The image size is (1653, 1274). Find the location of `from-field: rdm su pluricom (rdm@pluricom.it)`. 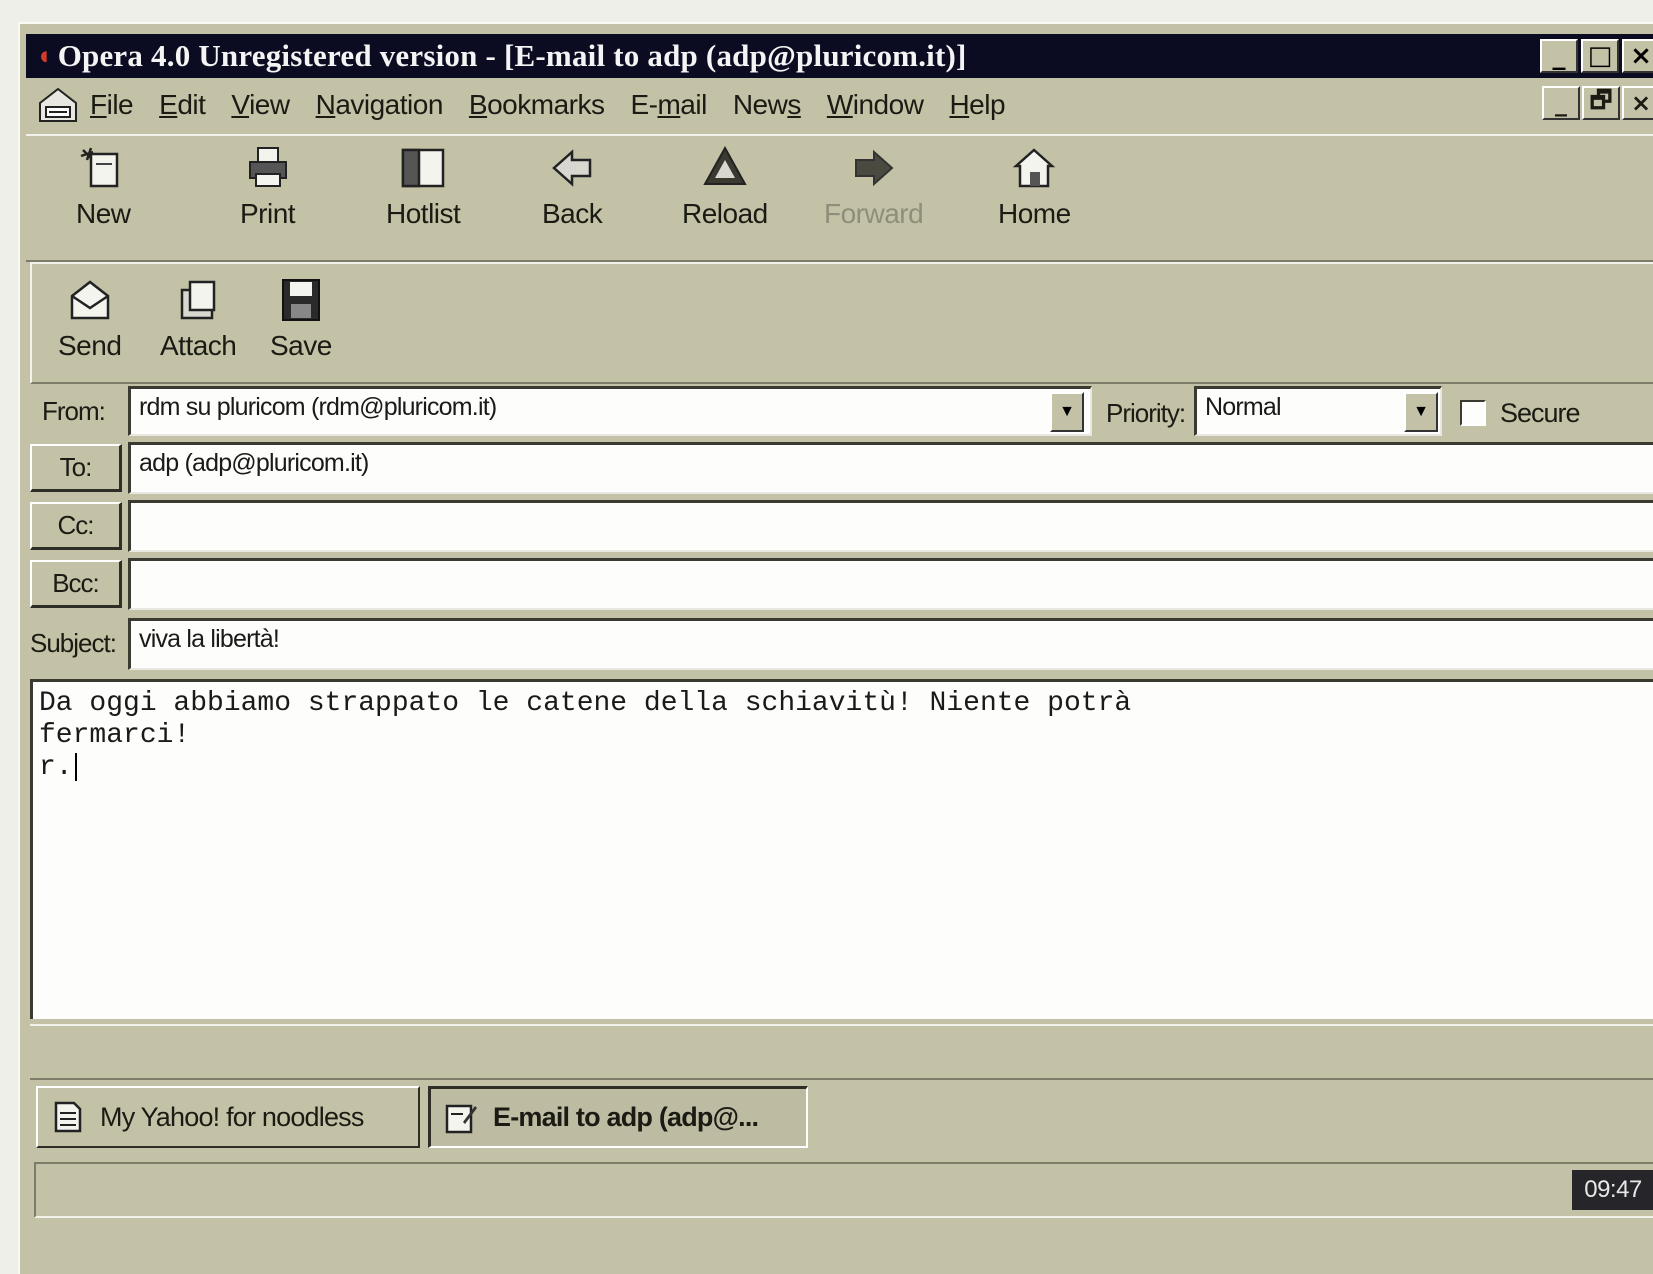

from-field: rdm su pluricom (rdm@pluricom.it) is located at coordinates (610, 411).